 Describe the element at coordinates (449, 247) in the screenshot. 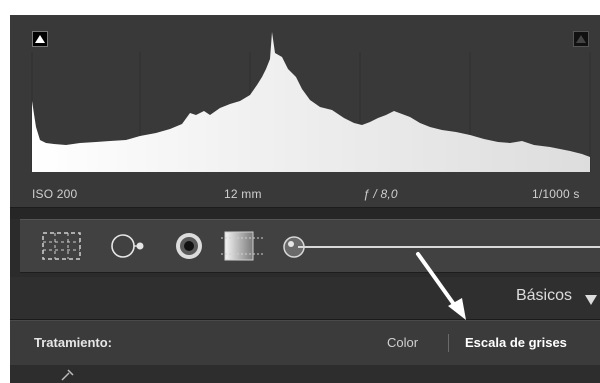

I see `brush-size-slider` at that location.